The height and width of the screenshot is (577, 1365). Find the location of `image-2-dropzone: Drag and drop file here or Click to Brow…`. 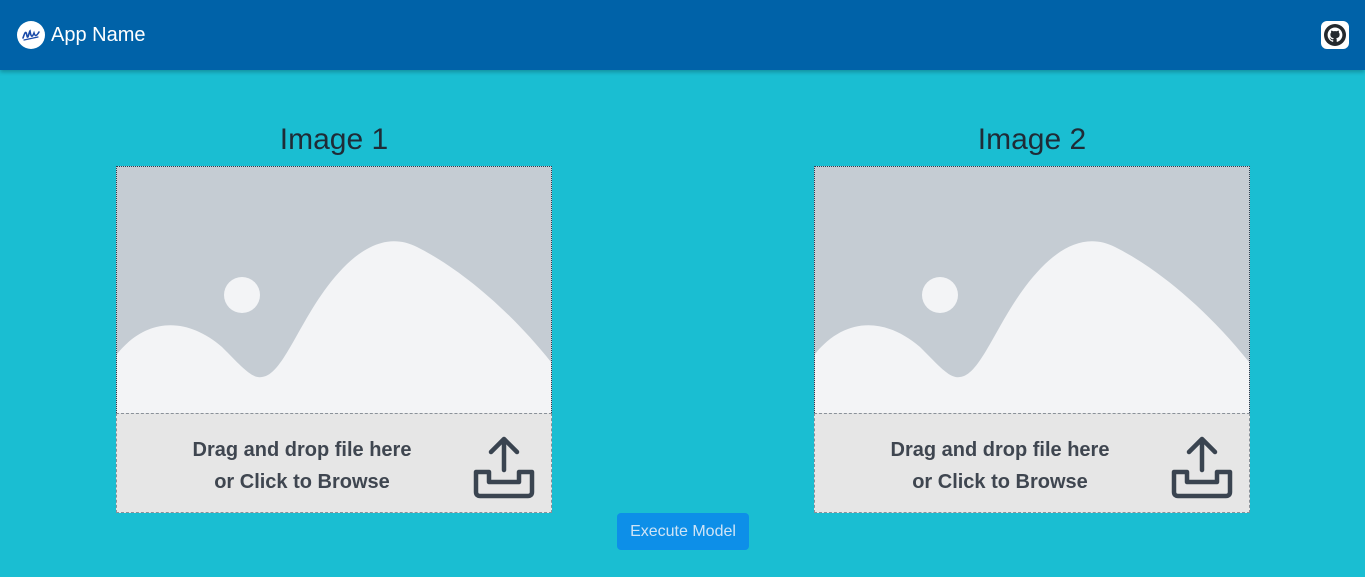

image-2-dropzone: Drag and drop file here or Click to Brow… is located at coordinates (1032, 463).